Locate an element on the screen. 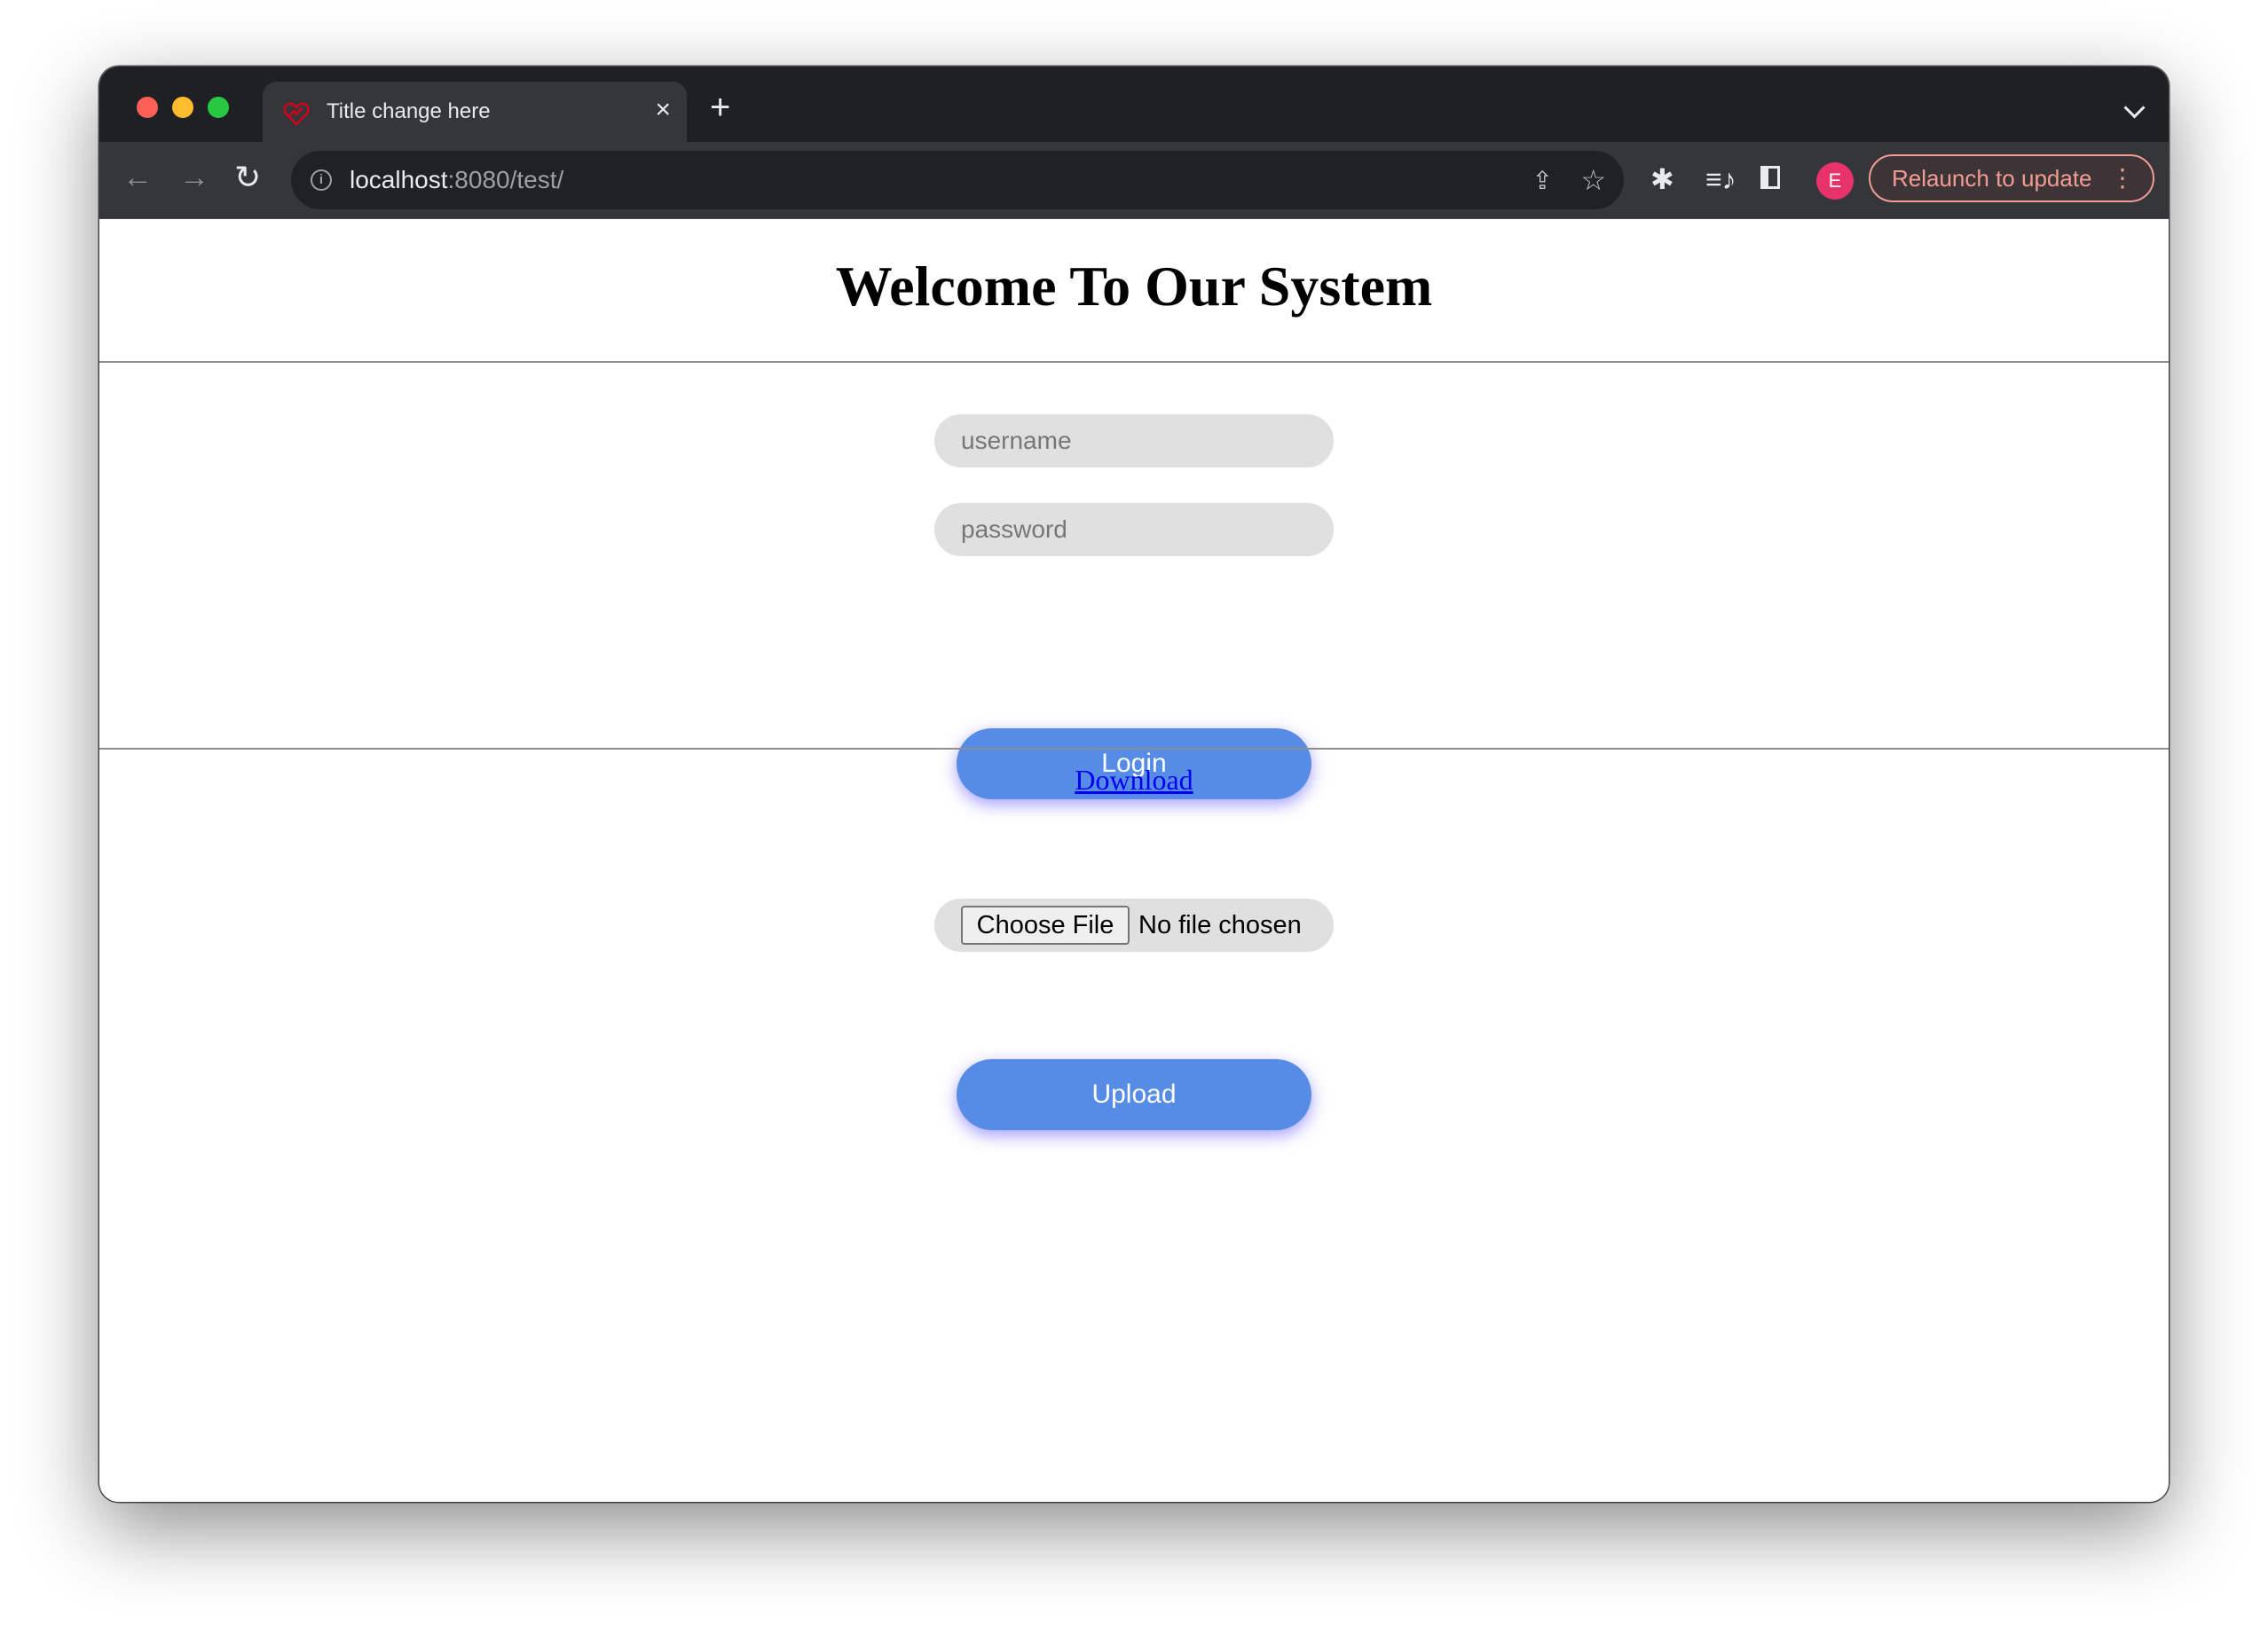 This screenshot has width=2268, height=1634. new-tab-icon: + is located at coordinates (720, 107).